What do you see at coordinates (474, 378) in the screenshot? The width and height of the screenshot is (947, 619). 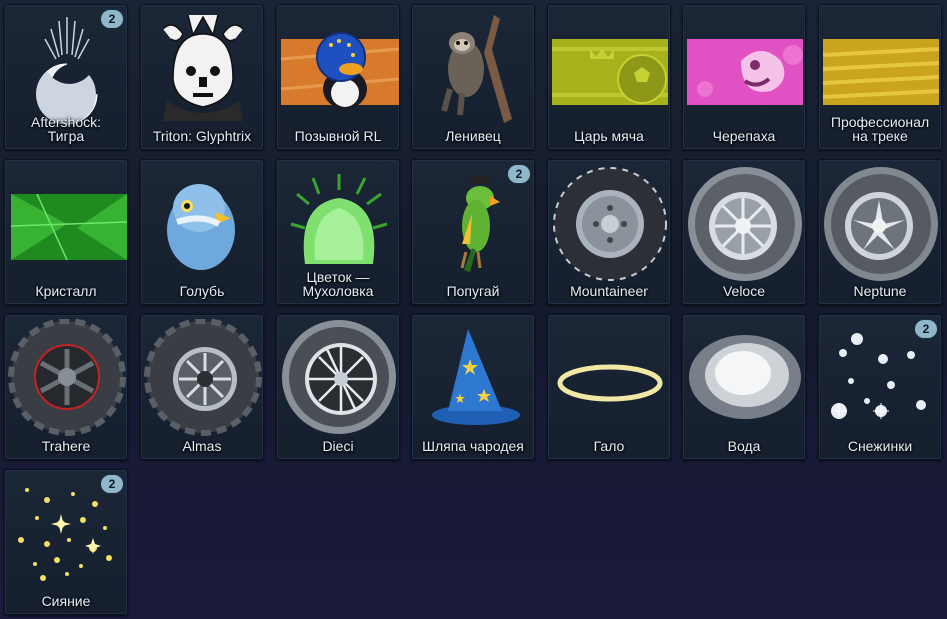 I see `wizard-hat-icon` at bounding box center [474, 378].